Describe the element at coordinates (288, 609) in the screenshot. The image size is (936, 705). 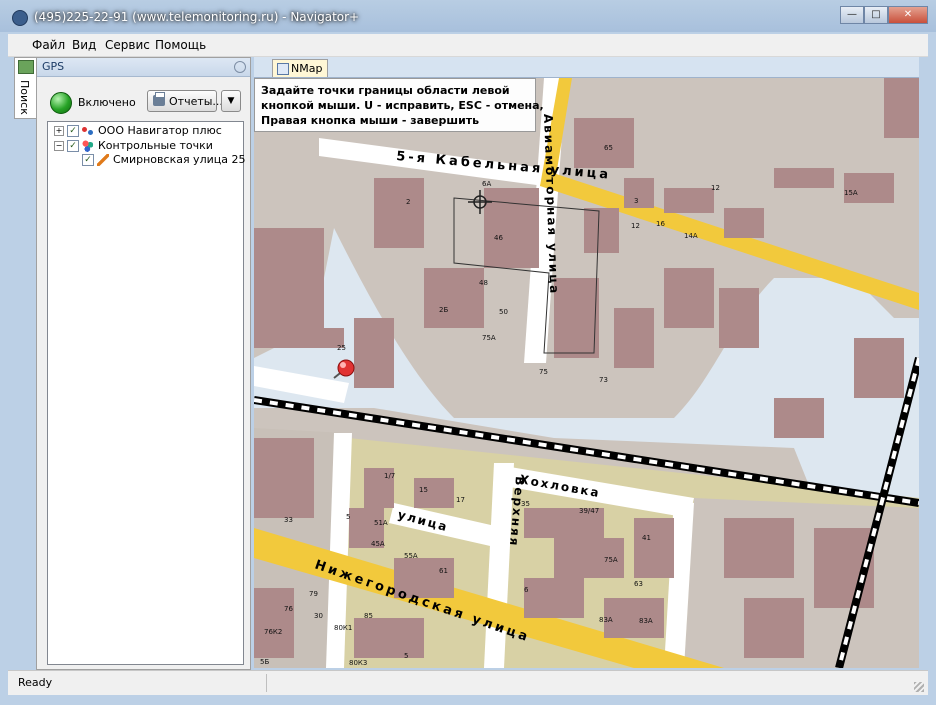
I see `svg-text: 76` at that location.